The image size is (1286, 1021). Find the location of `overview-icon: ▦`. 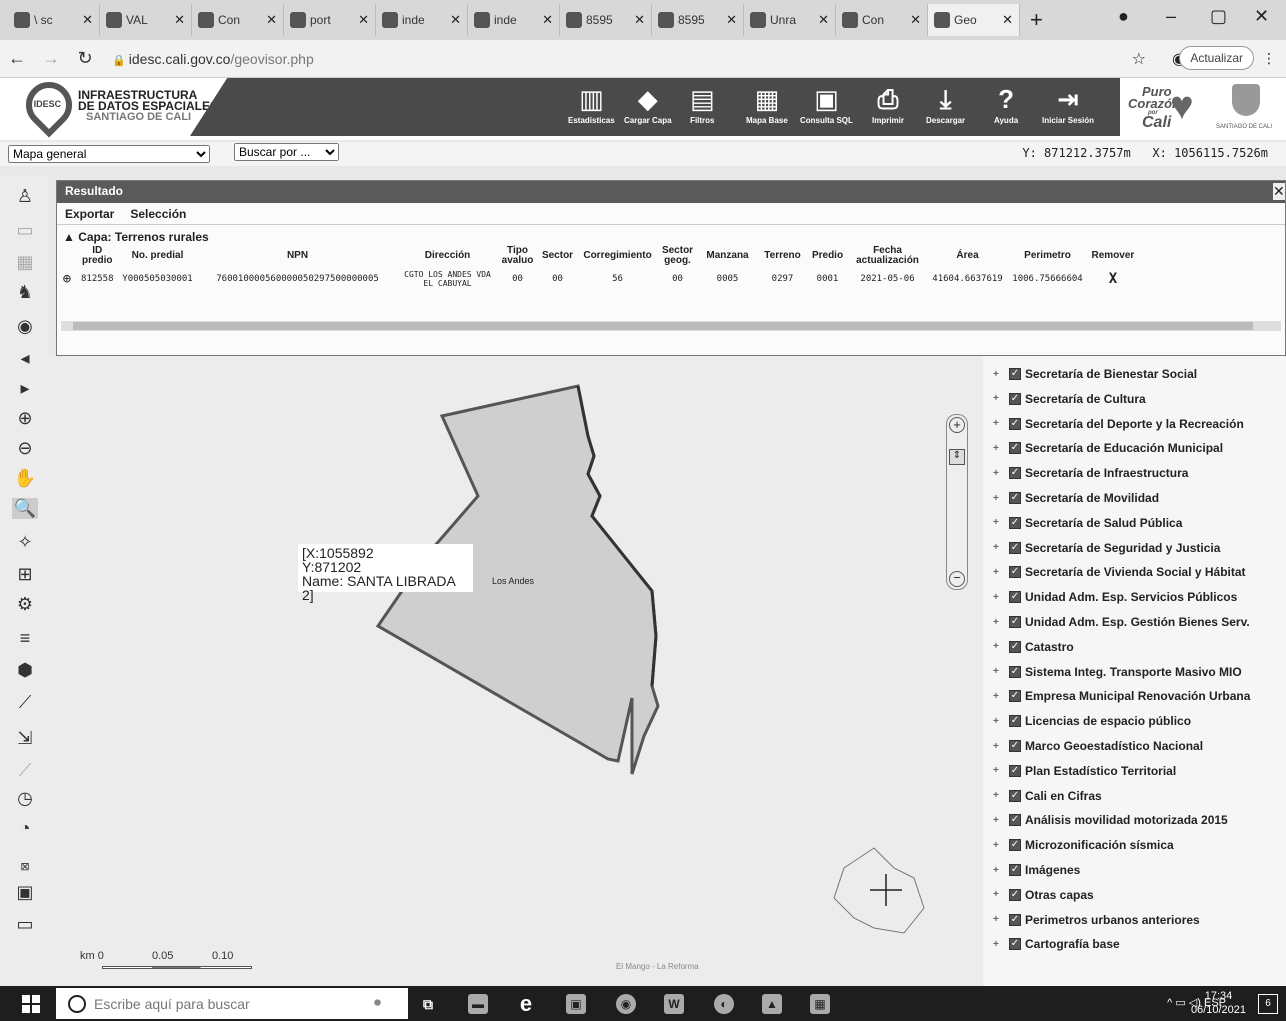

overview-icon: ▦ is located at coordinates (25, 262).